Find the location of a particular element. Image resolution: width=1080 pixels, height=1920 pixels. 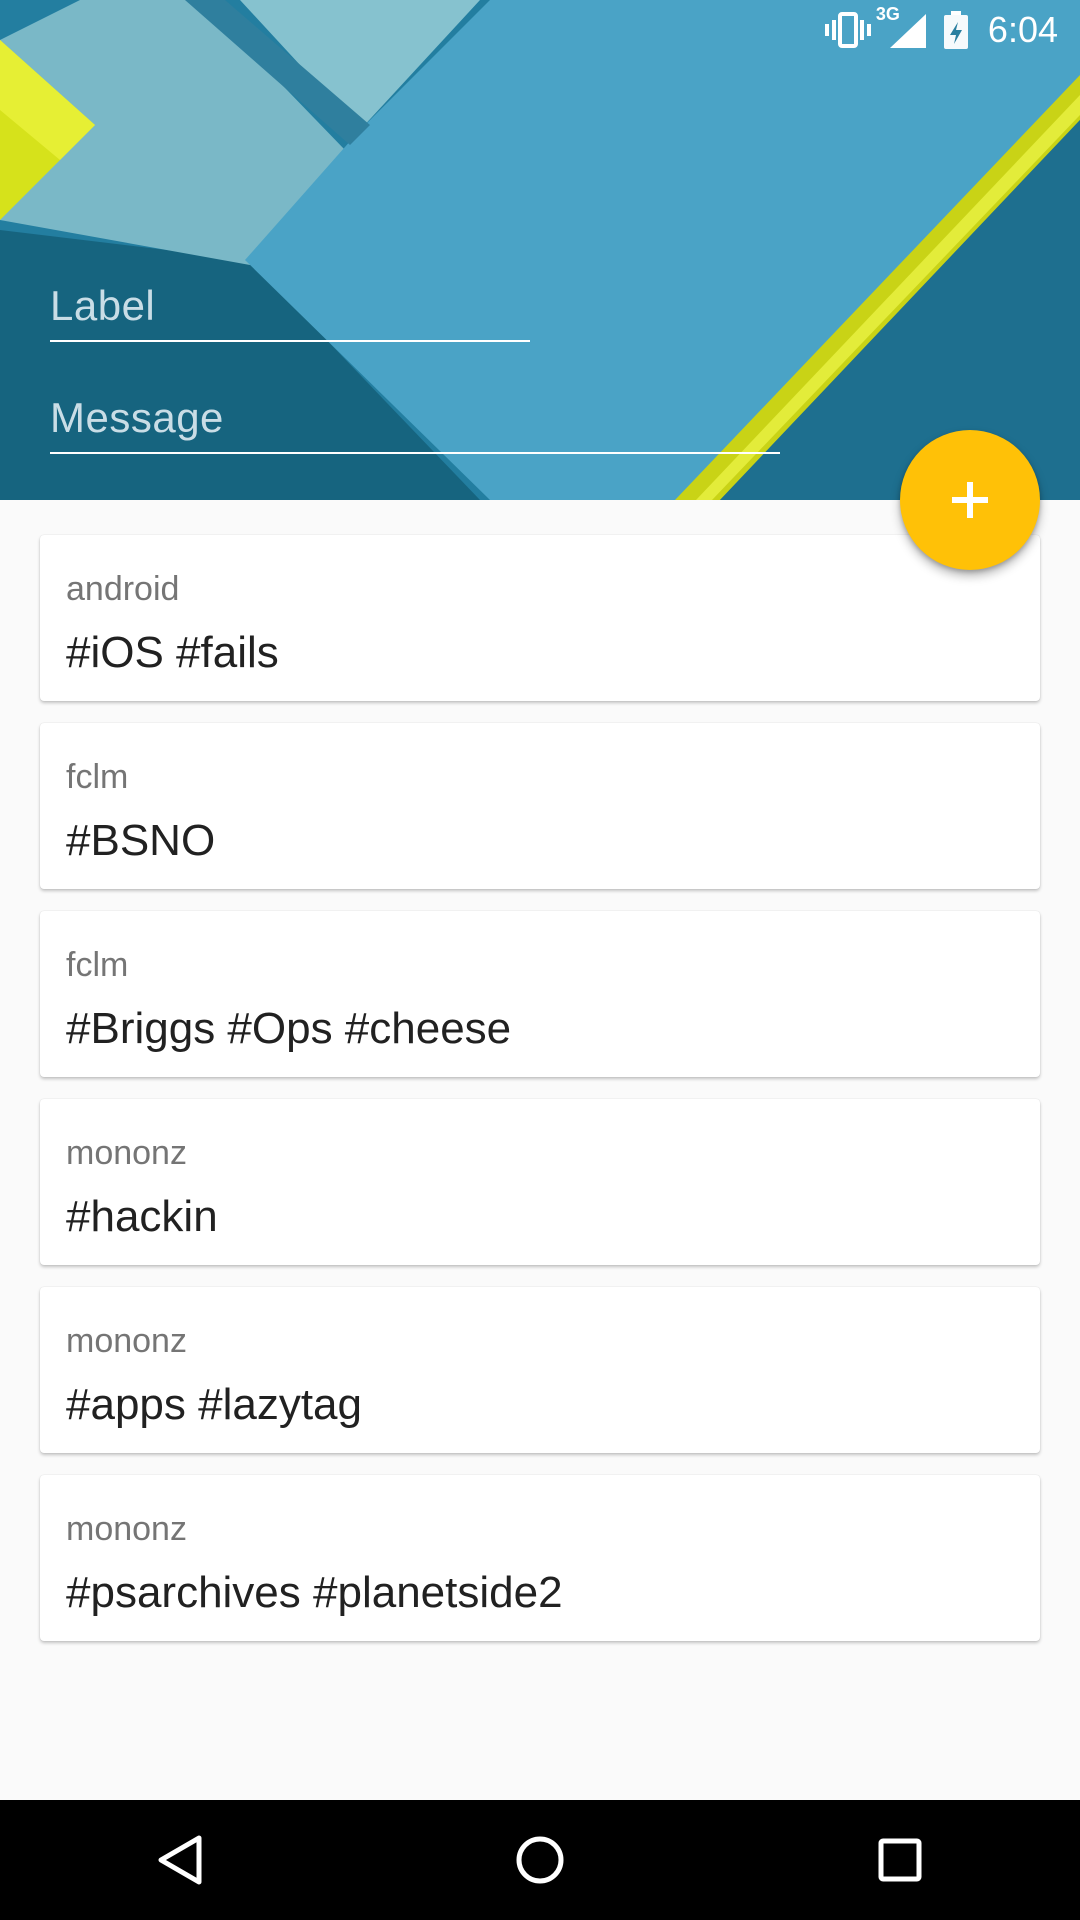

recents-button is located at coordinates (900, 1860).